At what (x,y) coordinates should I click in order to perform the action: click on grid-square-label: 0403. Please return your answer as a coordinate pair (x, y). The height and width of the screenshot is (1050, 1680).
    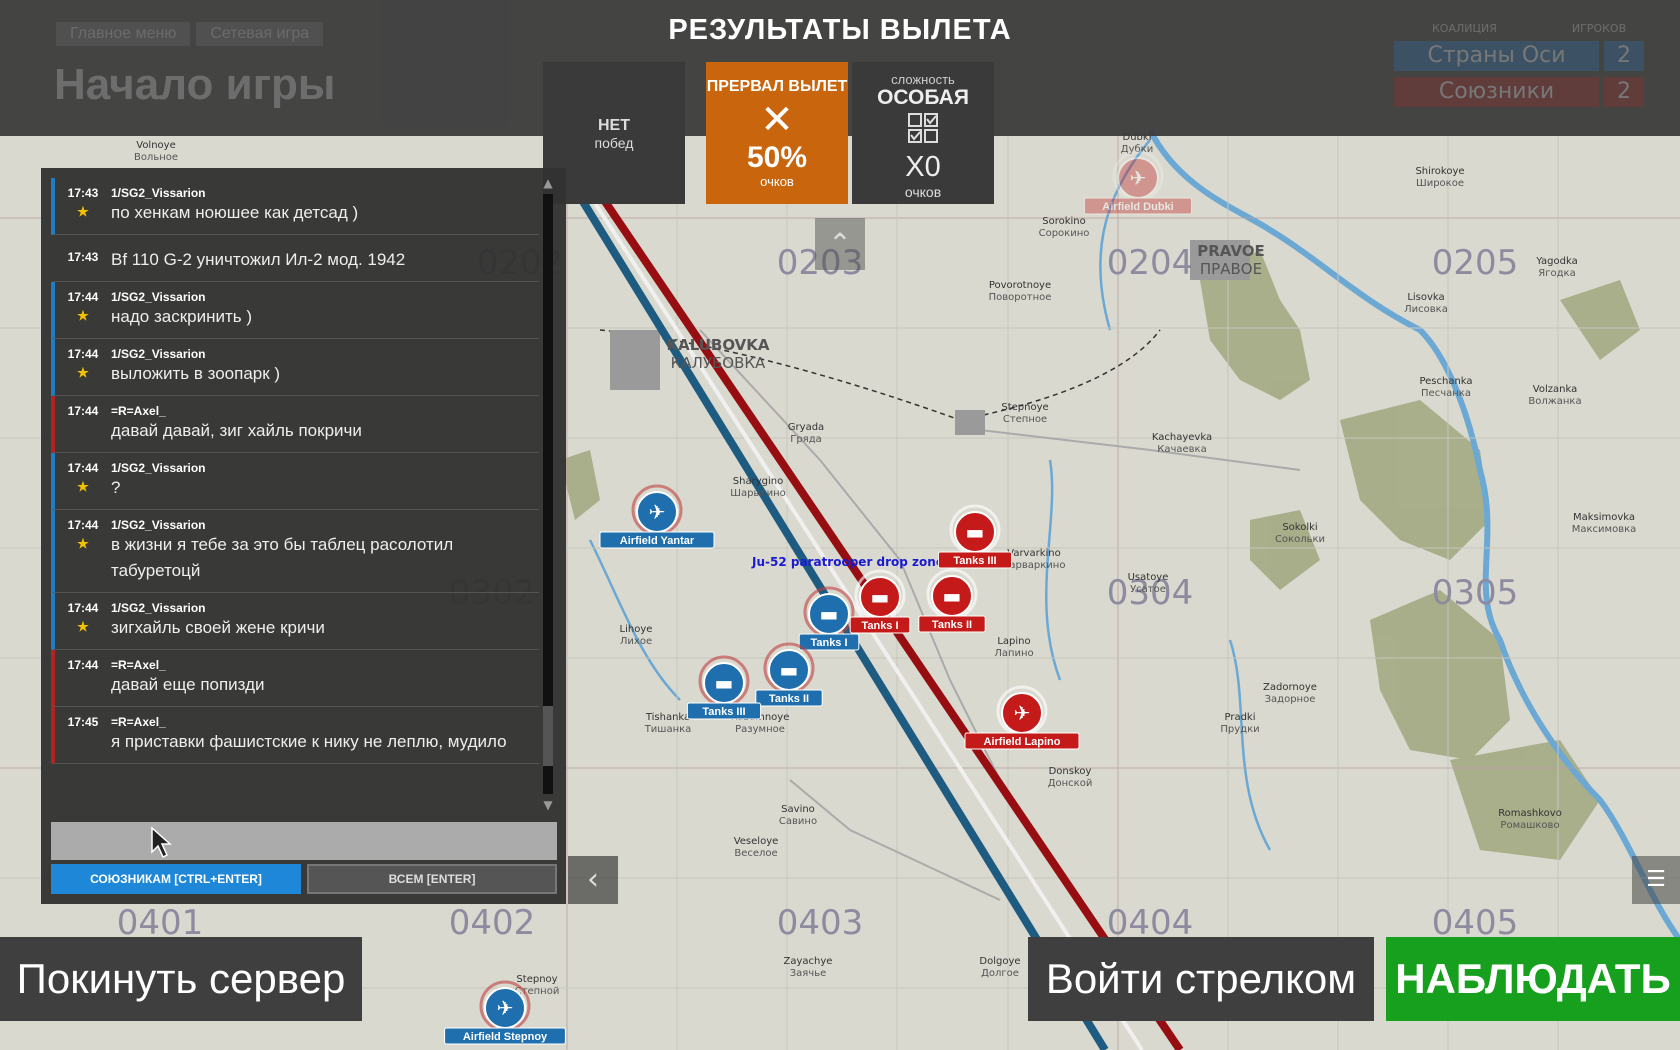
    Looking at the image, I should click on (820, 923).